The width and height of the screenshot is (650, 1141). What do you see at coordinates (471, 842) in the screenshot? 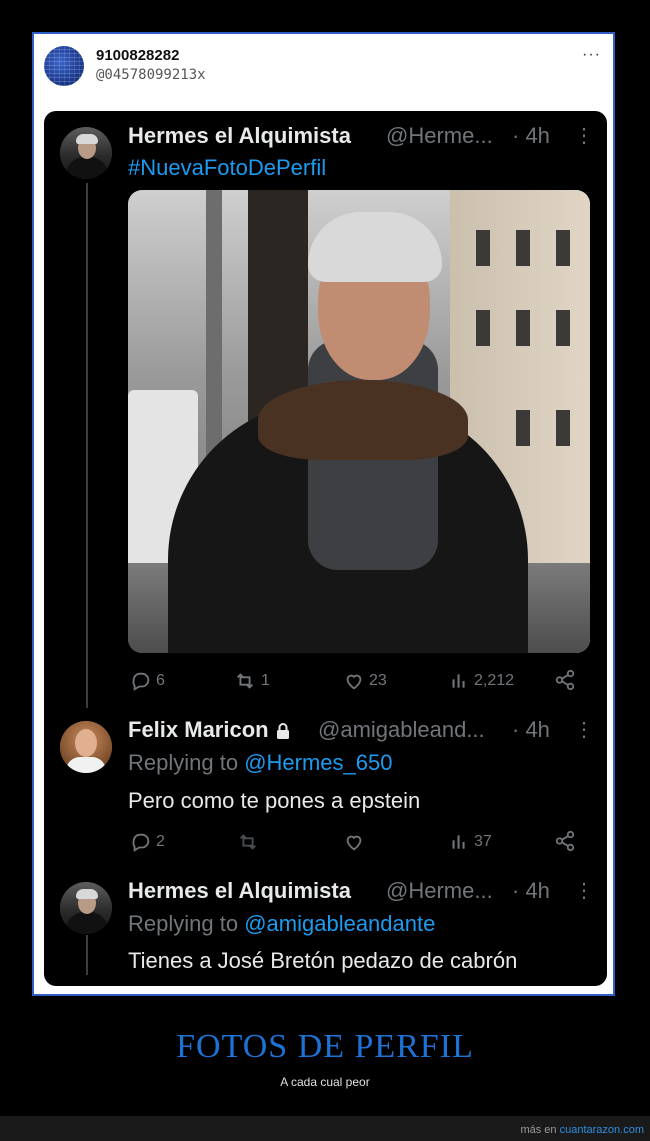
I see `views-button: 37` at bounding box center [471, 842].